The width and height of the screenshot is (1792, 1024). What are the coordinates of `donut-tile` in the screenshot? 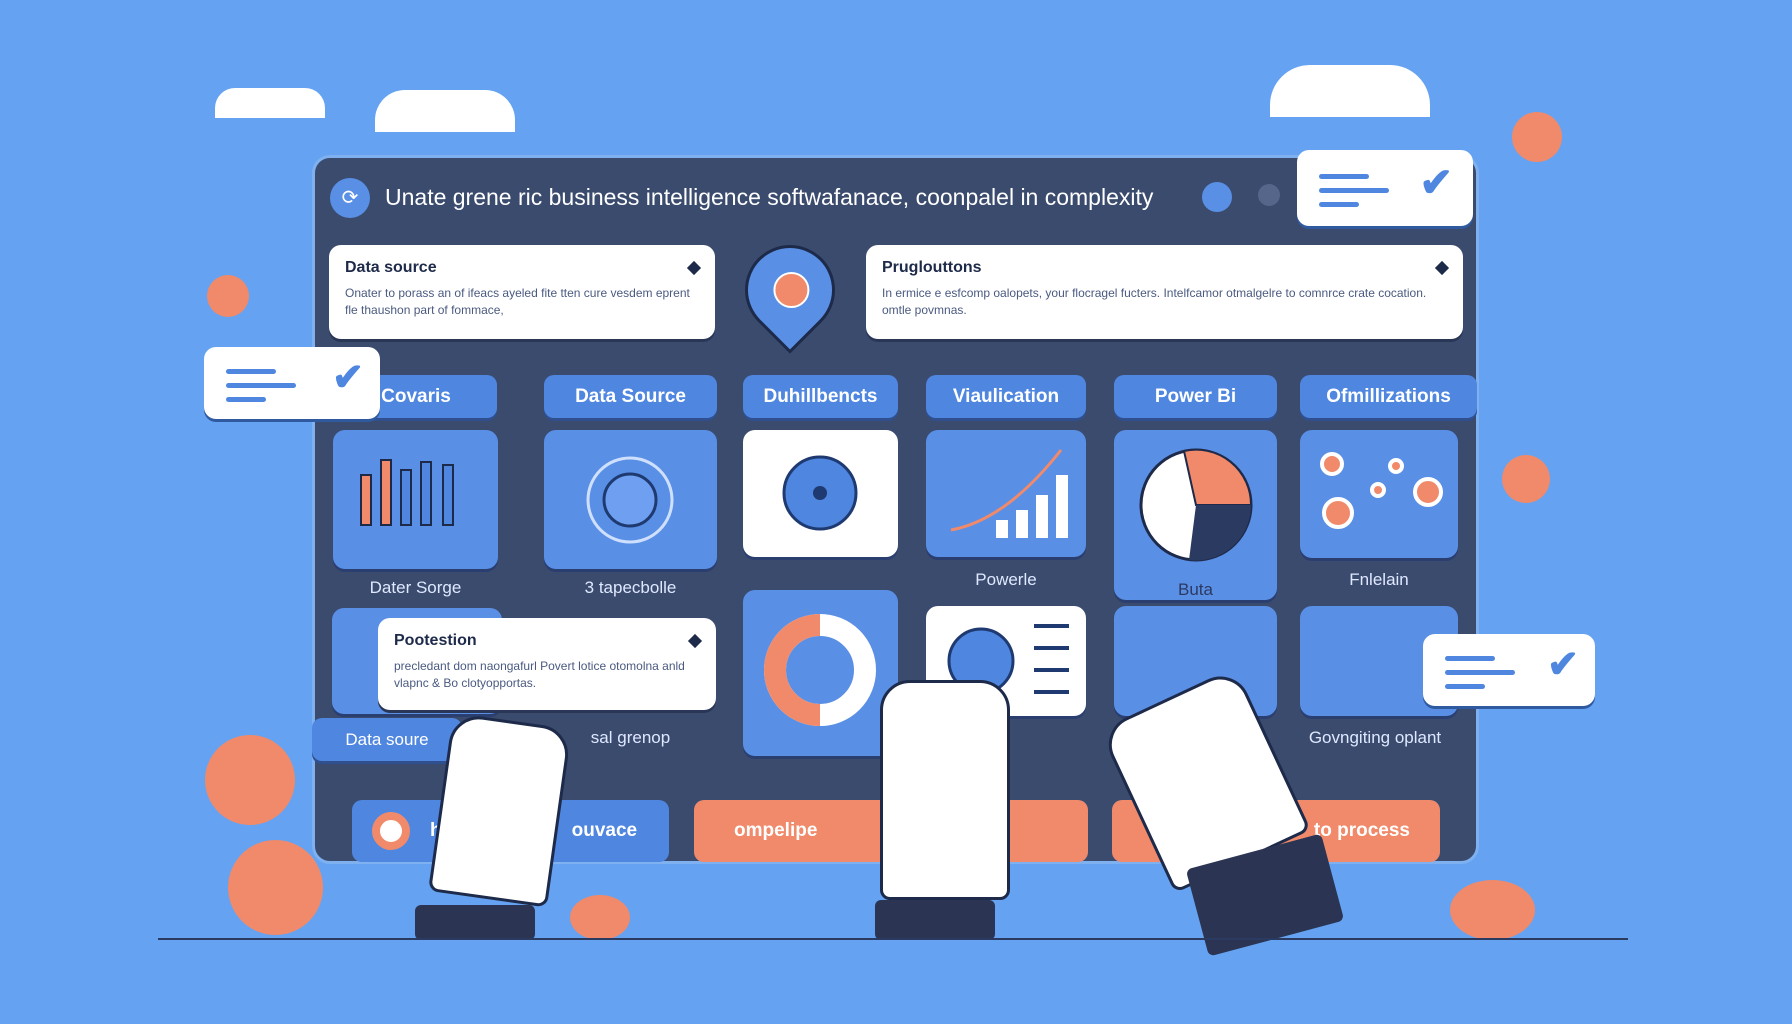 It's located at (820, 673).